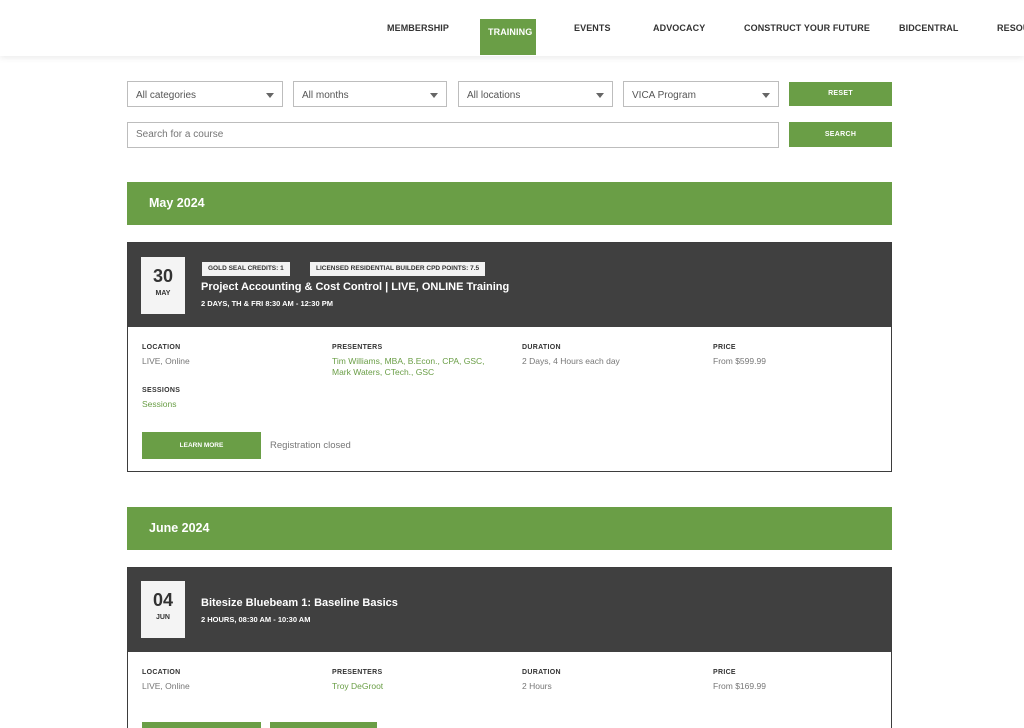 The height and width of the screenshot is (728, 1024). I want to click on category-select: All categories, so click(205, 94).